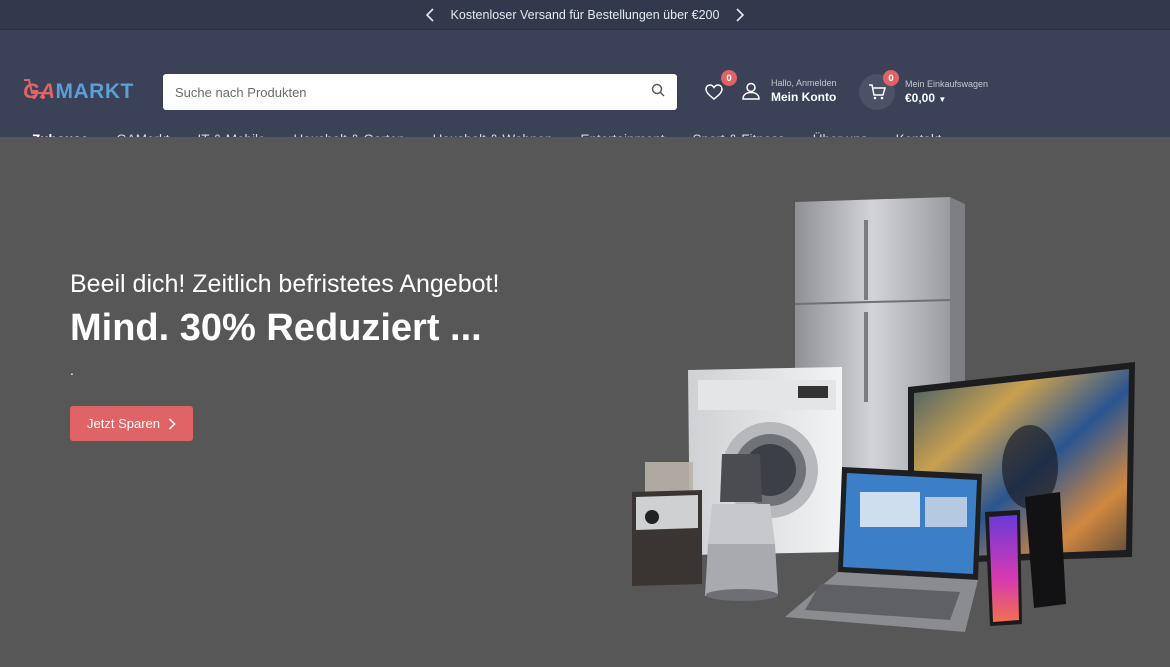 This screenshot has width=1170, height=667. I want to click on account-button: Hallo, Anmelden Mein Konto, so click(789, 91).